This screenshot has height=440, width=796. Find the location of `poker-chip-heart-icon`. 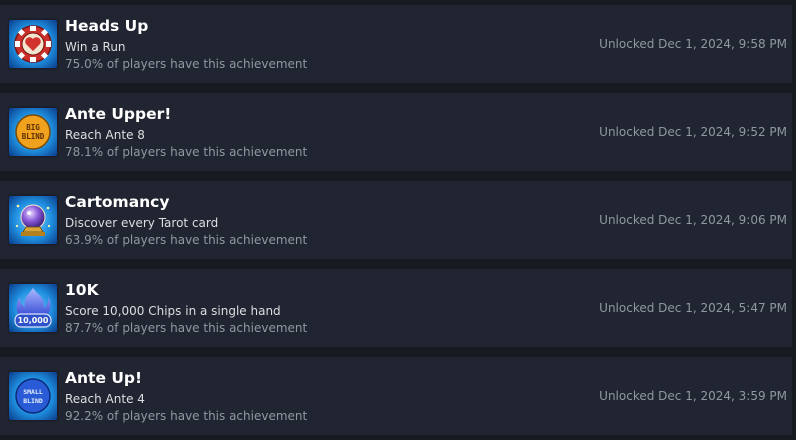

poker-chip-heart-icon is located at coordinates (33, 44).